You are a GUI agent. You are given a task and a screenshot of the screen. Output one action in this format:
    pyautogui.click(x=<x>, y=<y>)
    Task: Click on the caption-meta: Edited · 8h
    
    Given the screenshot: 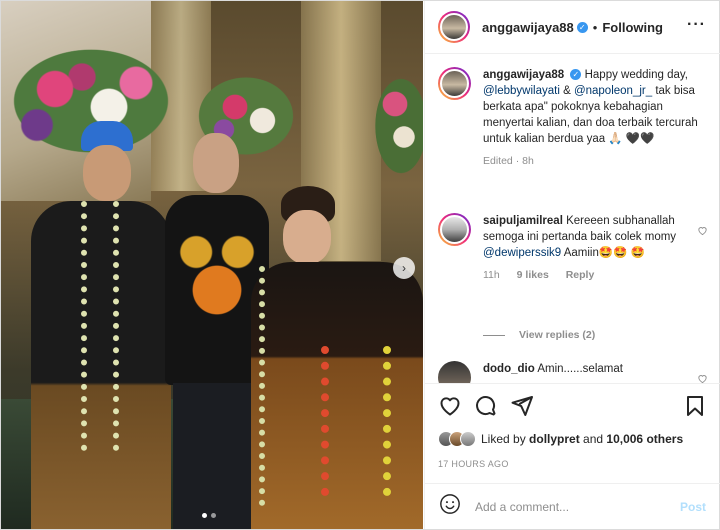 What is the action you would take?
    pyautogui.click(x=508, y=161)
    